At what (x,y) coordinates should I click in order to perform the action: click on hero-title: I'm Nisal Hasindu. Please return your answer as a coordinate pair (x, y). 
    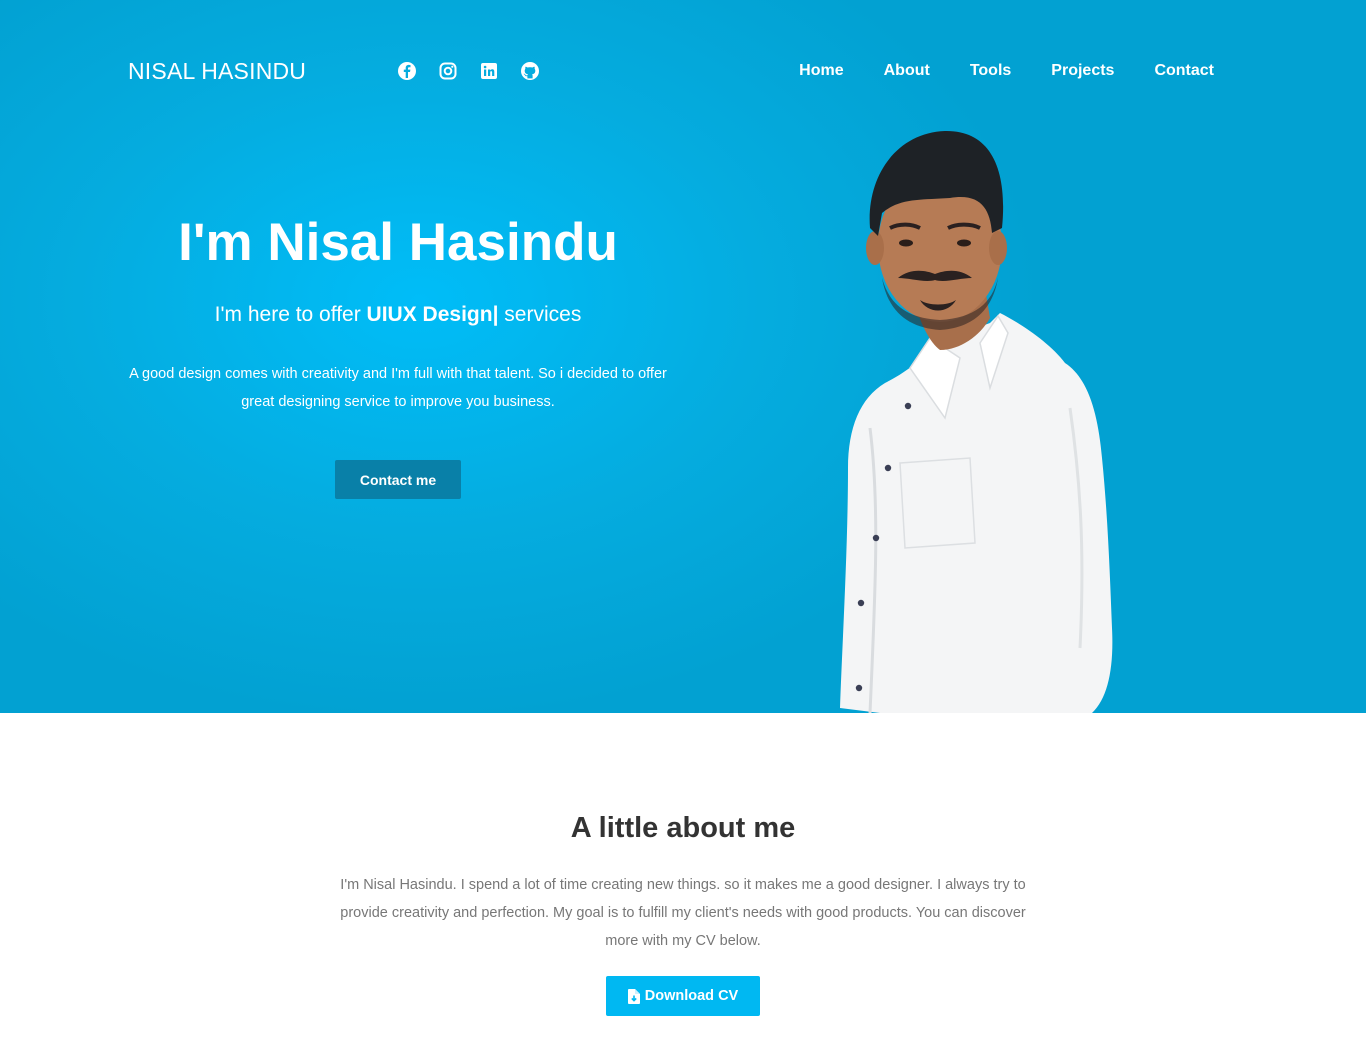
    Looking at the image, I should click on (398, 242).